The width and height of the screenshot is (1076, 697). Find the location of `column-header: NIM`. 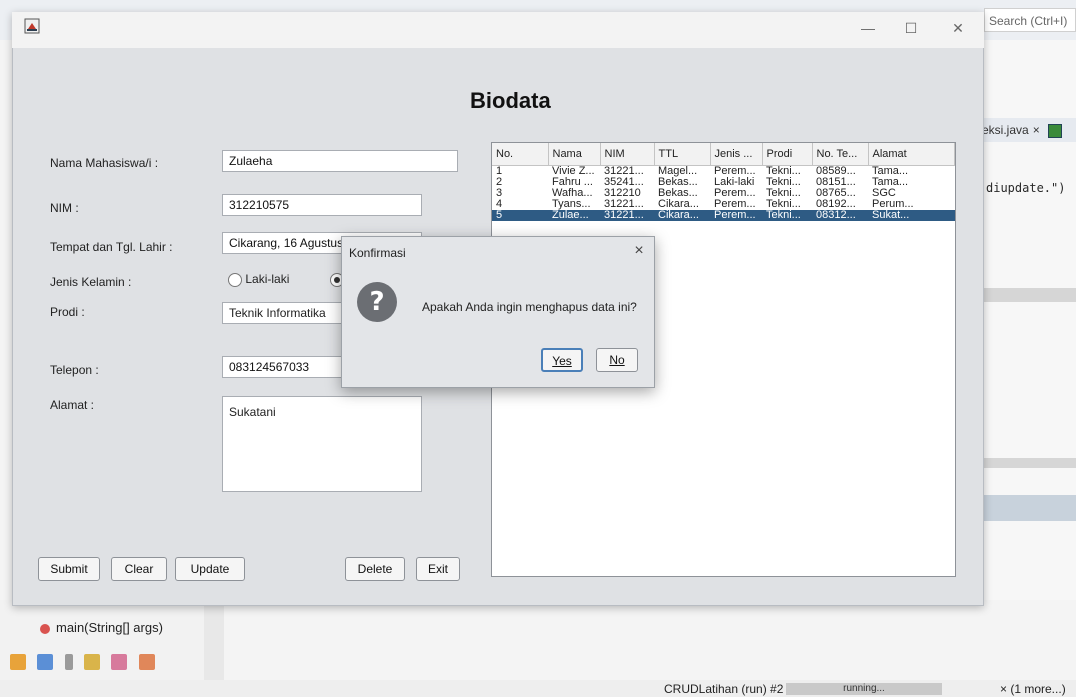

column-header: NIM is located at coordinates (627, 154).